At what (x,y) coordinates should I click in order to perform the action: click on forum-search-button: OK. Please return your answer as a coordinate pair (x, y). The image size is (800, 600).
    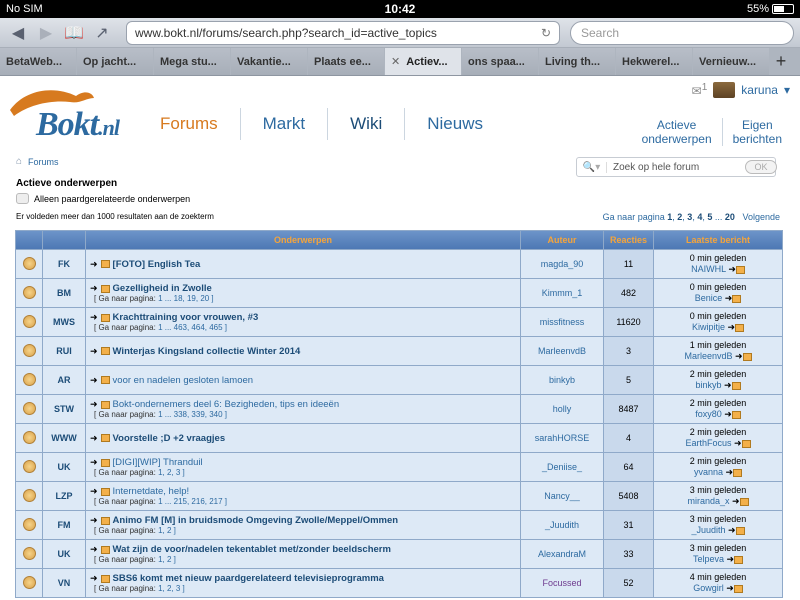
    Looking at the image, I should click on (761, 167).